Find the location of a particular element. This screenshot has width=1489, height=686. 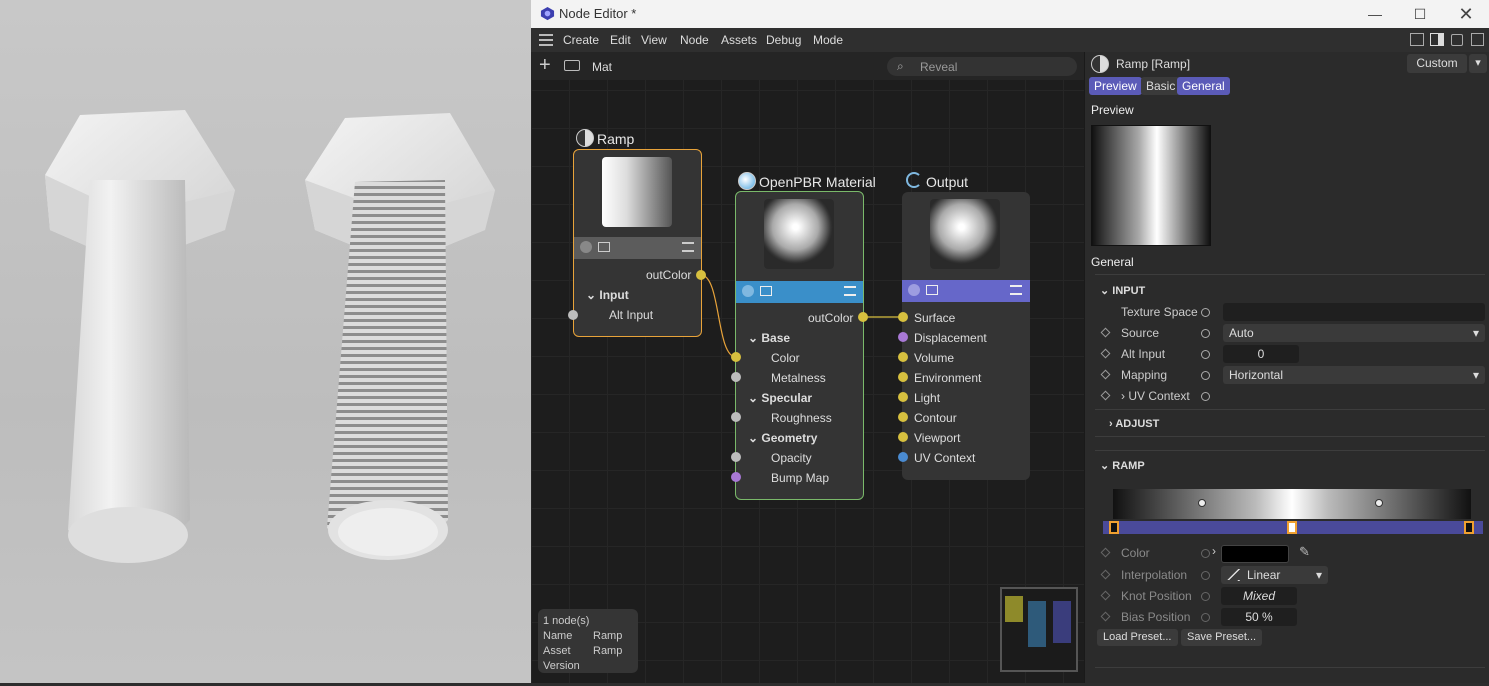

material-group-specular: ⌄ Specular is located at coordinates (780, 398).